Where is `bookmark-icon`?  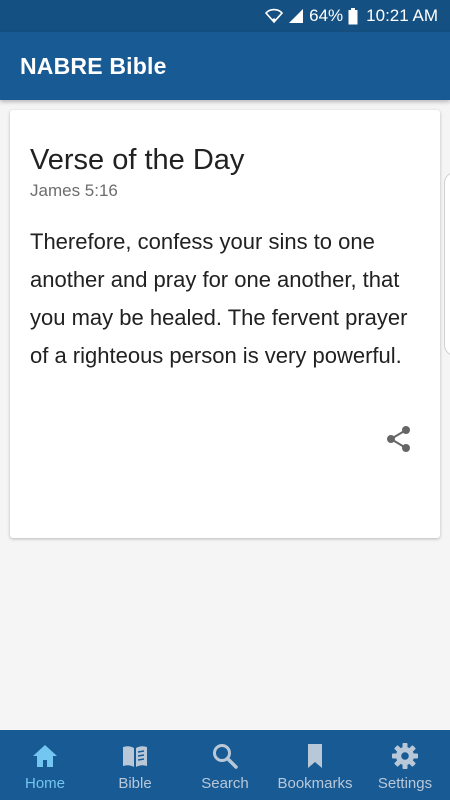
bookmark-icon is located at coordinates (315, 756).